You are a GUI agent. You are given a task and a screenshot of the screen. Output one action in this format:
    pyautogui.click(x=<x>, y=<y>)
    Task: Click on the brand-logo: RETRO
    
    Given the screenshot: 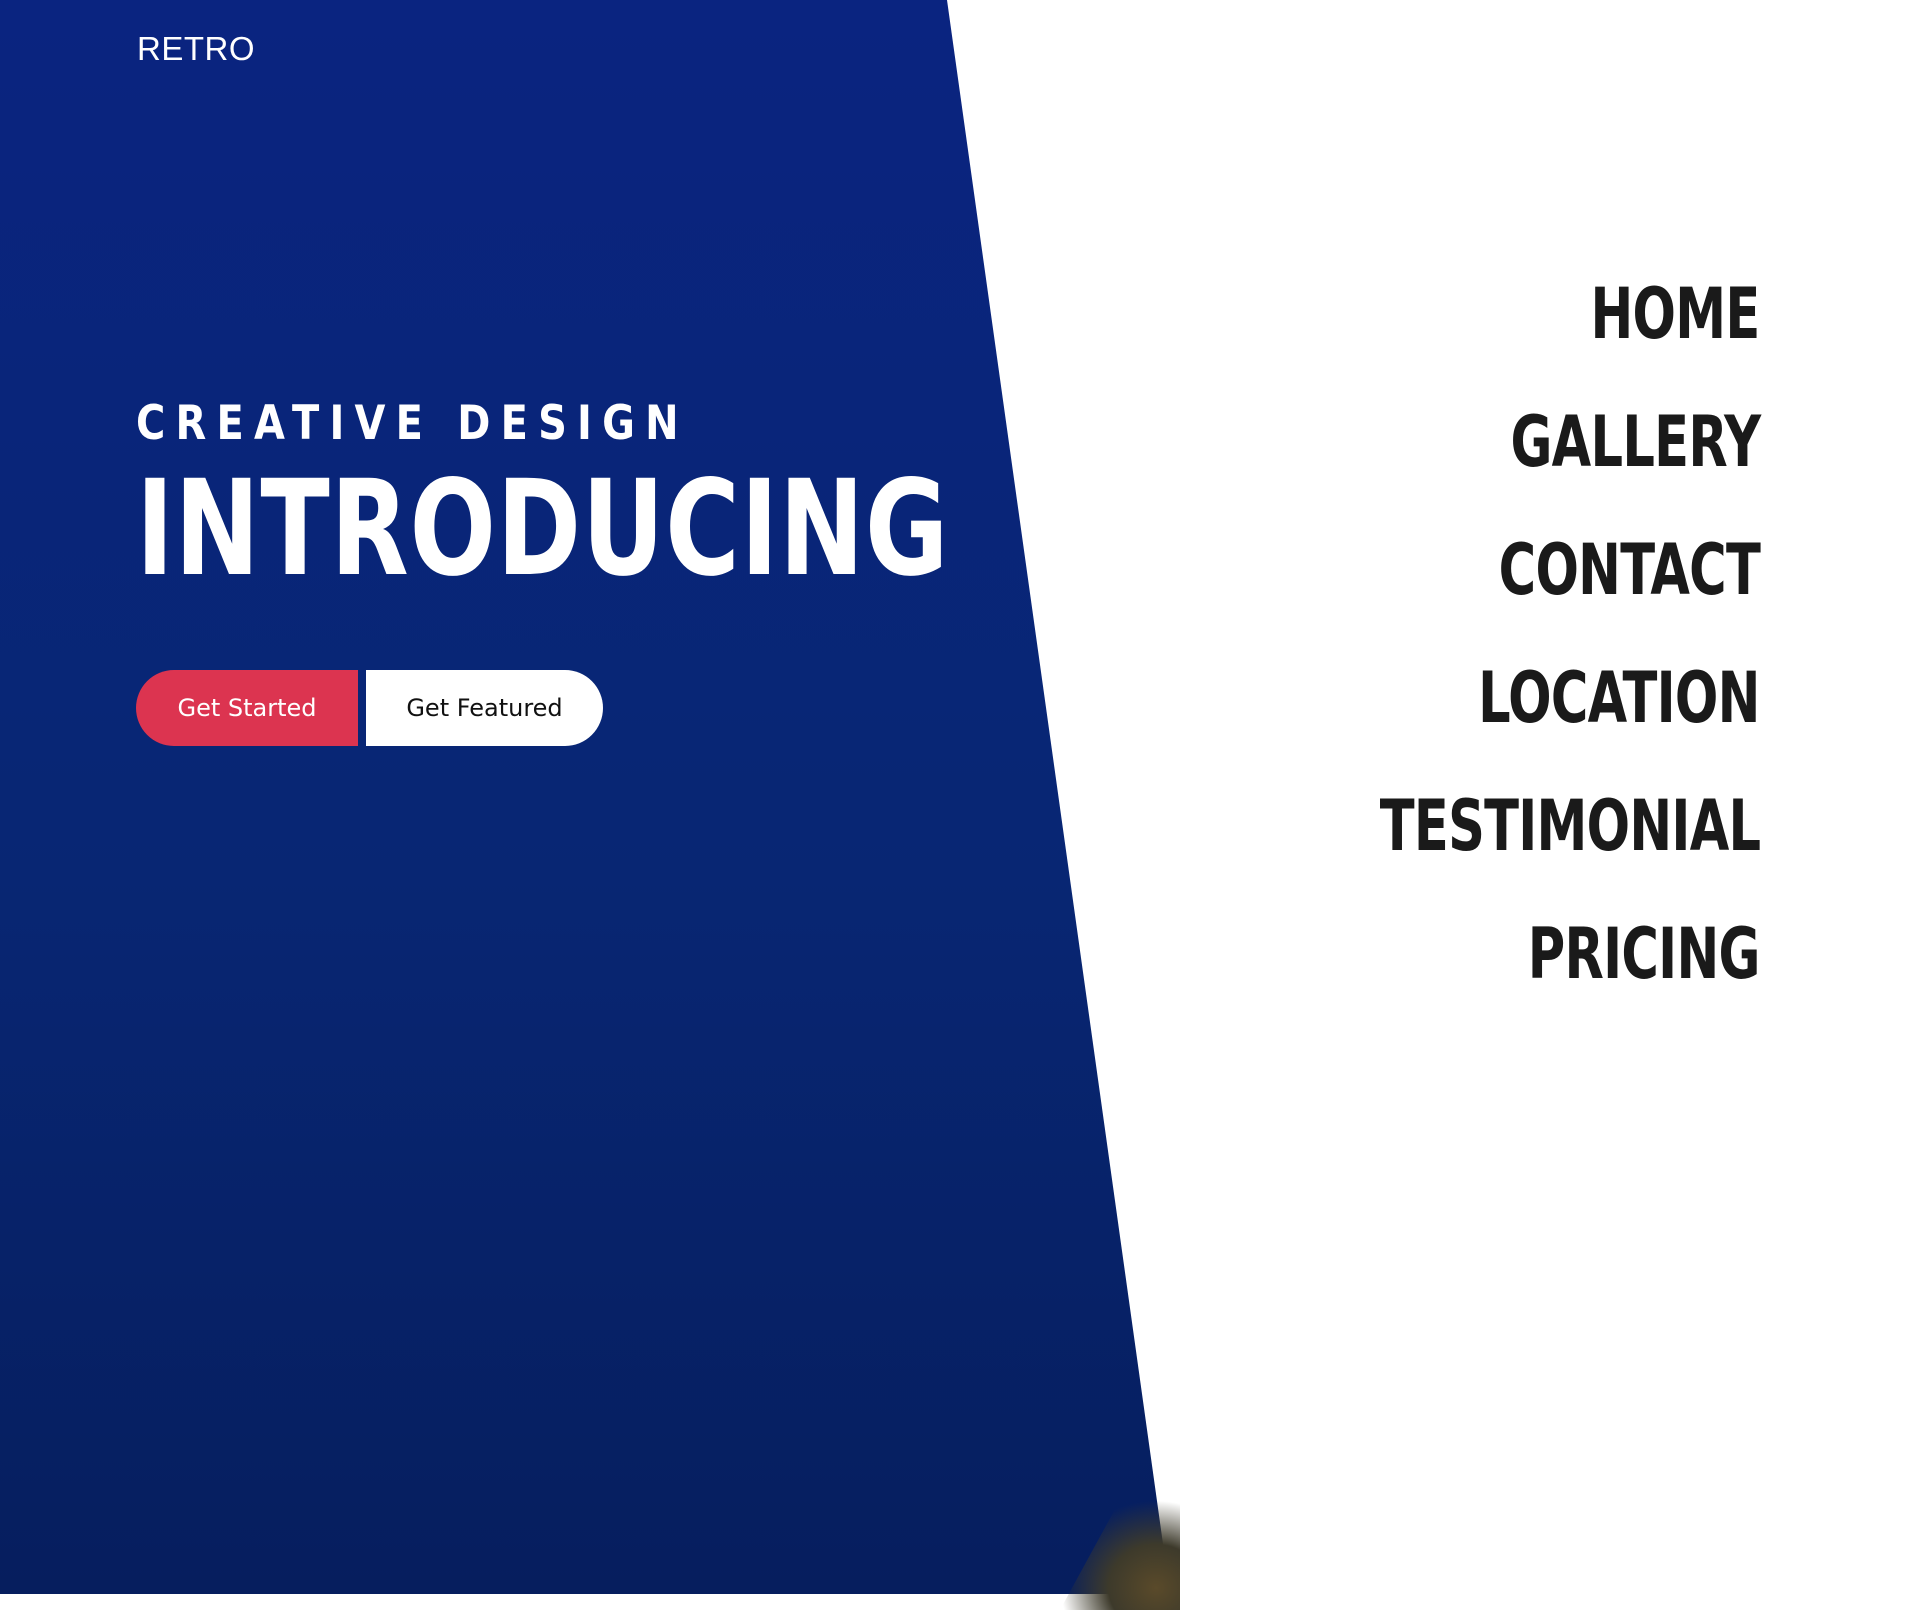 What is the action you would take?
    pyautogui.click(x=196, y=49)
    